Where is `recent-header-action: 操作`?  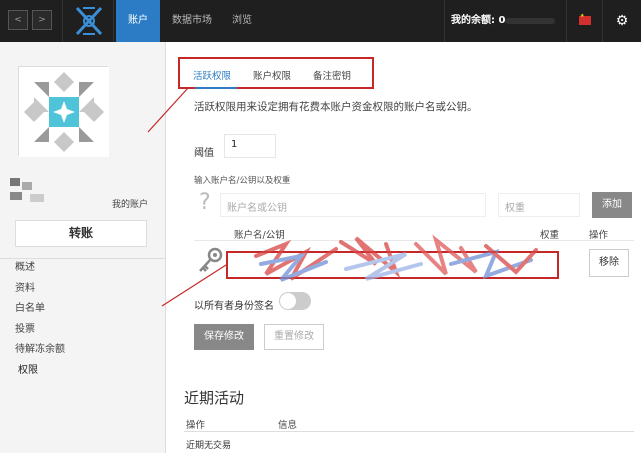 recent-header-action: 操作 is located at coordinates (196, 425).